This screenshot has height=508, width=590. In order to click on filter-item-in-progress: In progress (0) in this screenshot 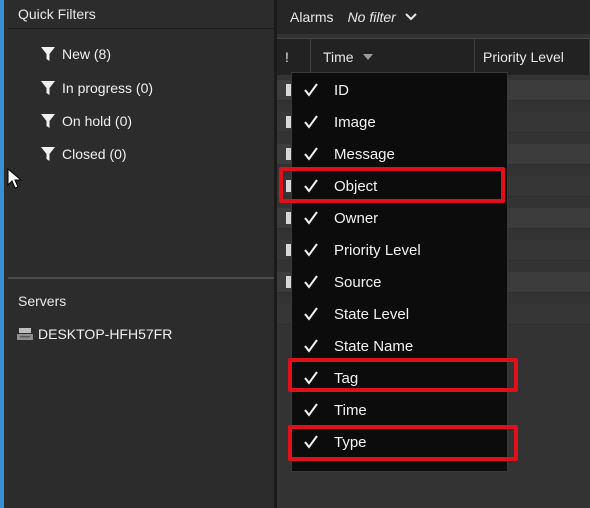, I will do `click(96, 88)`.